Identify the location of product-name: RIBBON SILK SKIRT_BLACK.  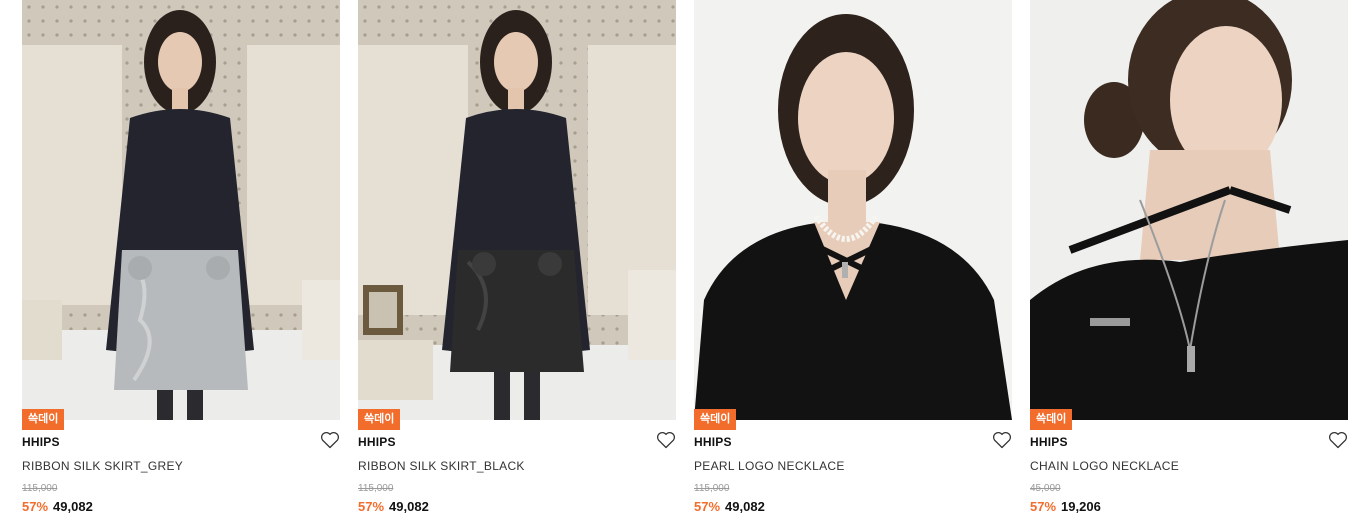
(441, 466).